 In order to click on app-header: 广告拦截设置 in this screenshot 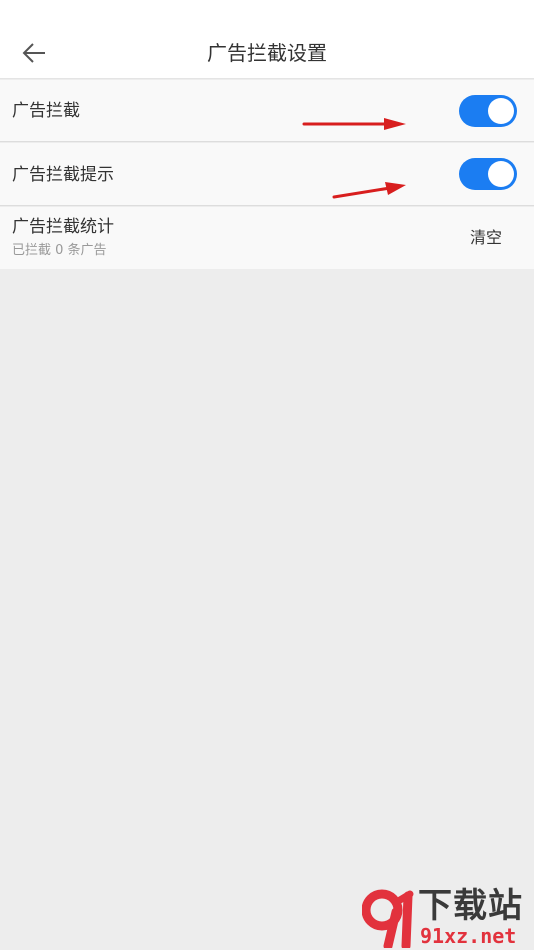, I will do `click(267, 39)`.